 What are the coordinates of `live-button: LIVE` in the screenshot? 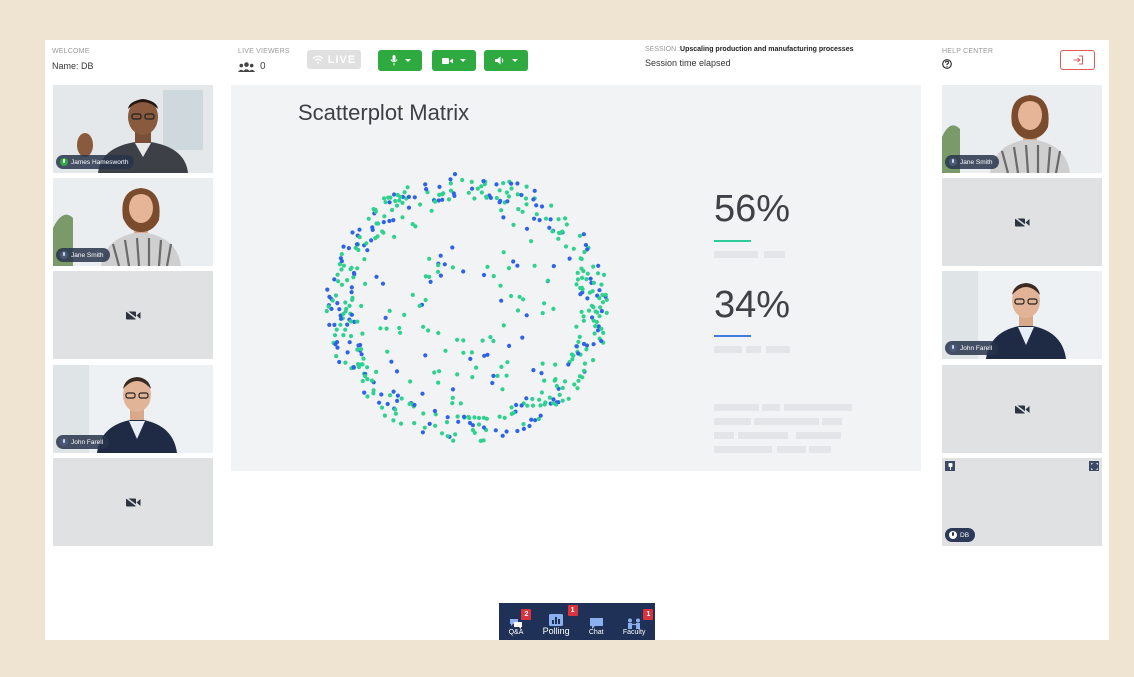 It's located at (334, 59).